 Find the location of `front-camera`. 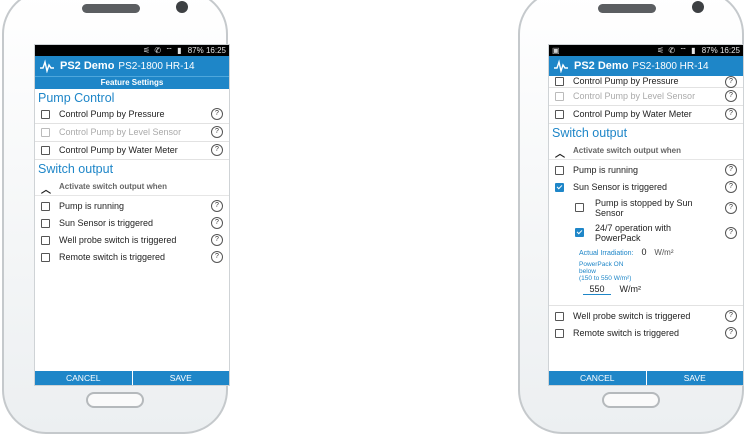

front-camera is located at coordinates (182, 7).